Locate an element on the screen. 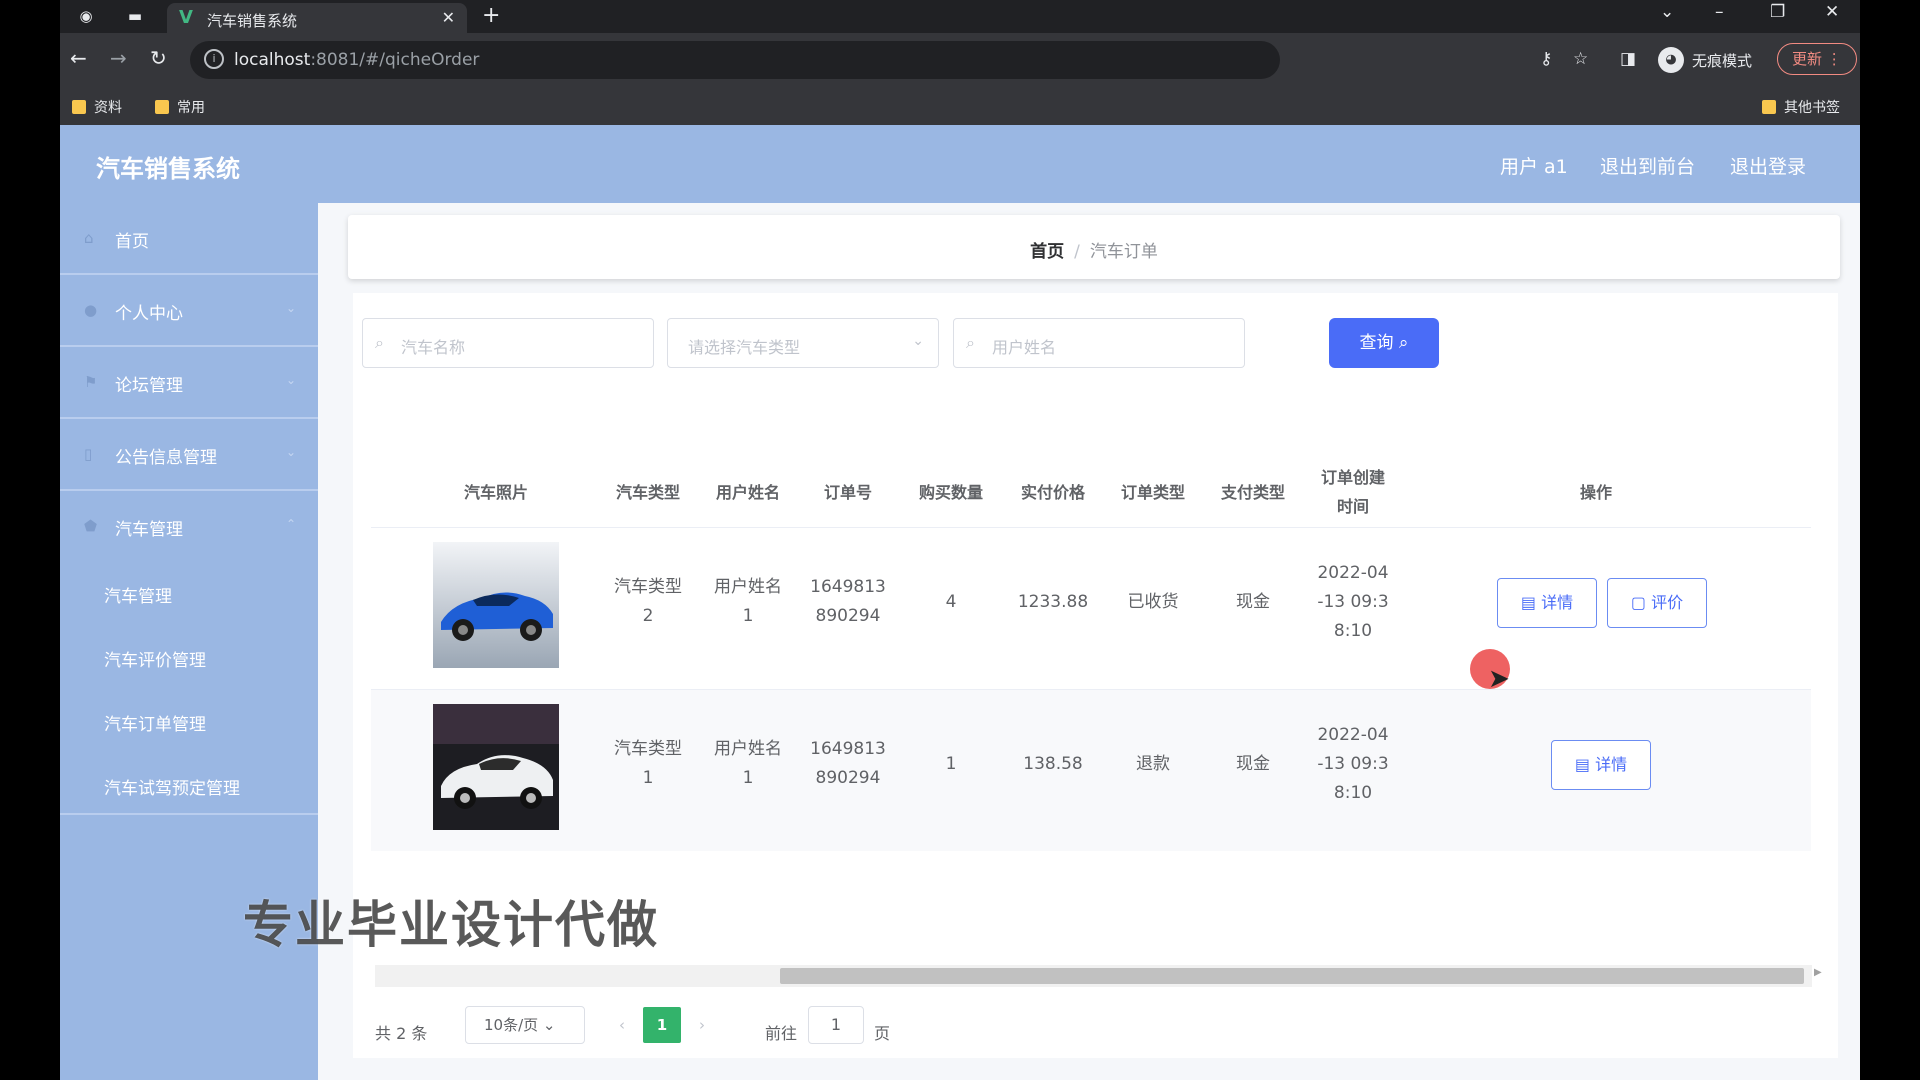 This screenshot has height=1080, width=1920. sidebar-subitem-order: 汽车订单管理 is located at coordinates (155, 722).